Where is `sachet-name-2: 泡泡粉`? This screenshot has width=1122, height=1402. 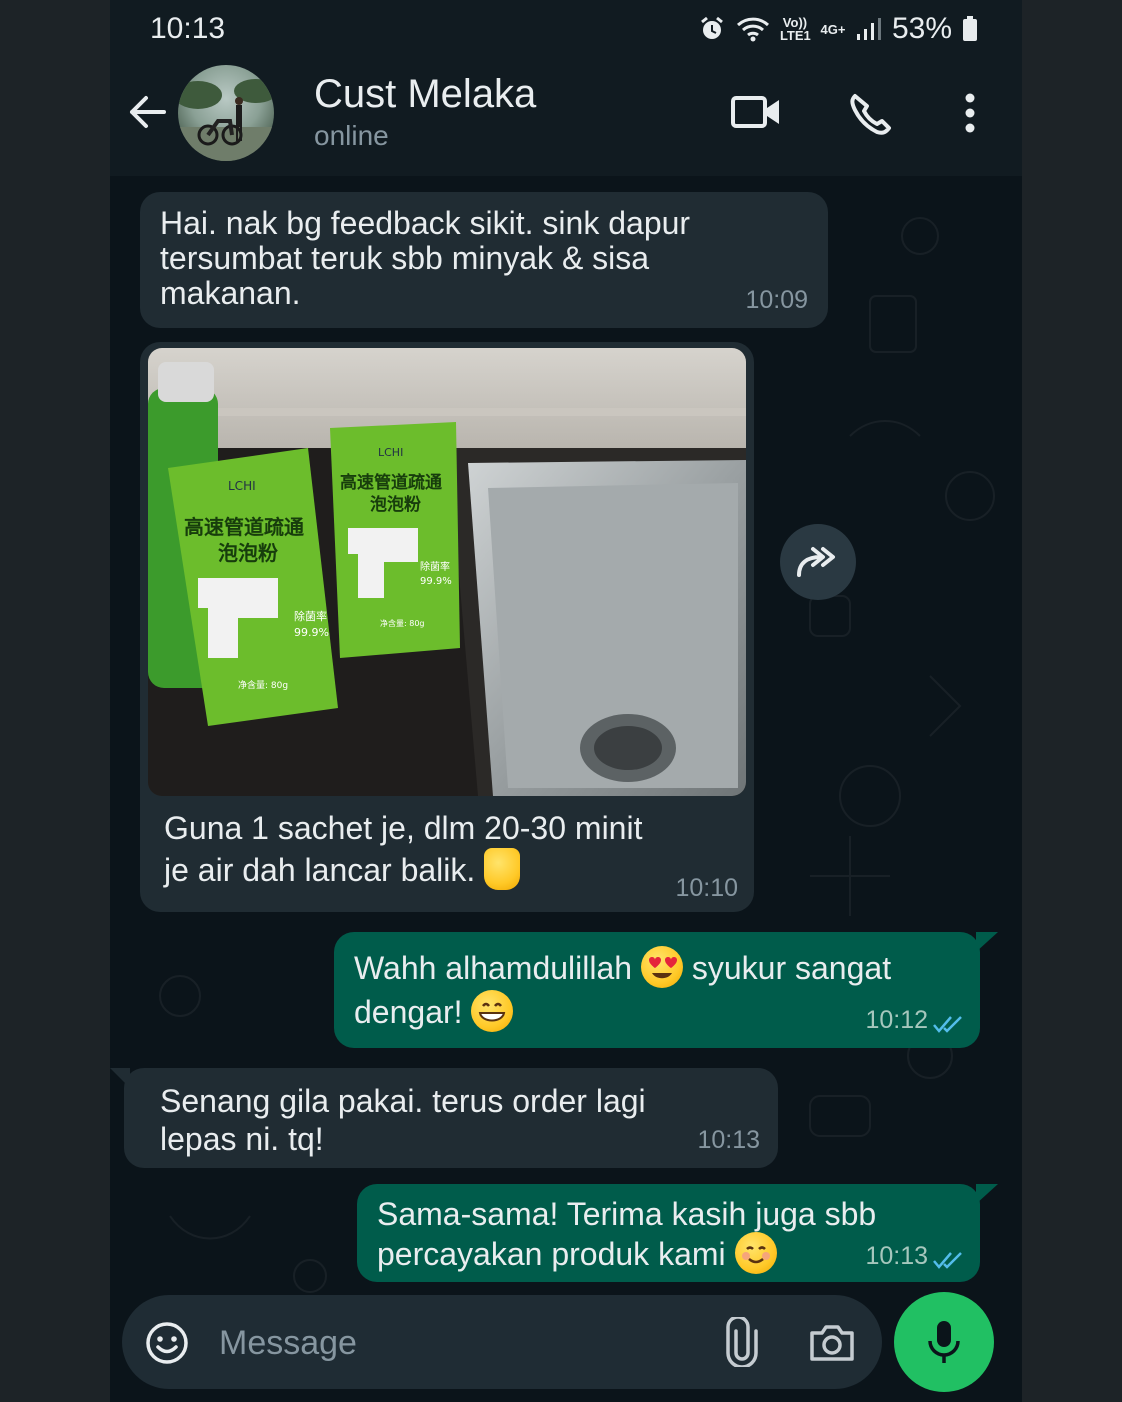
sachet-name-2: 泡泡粉 is located at coordinates (248, 553).